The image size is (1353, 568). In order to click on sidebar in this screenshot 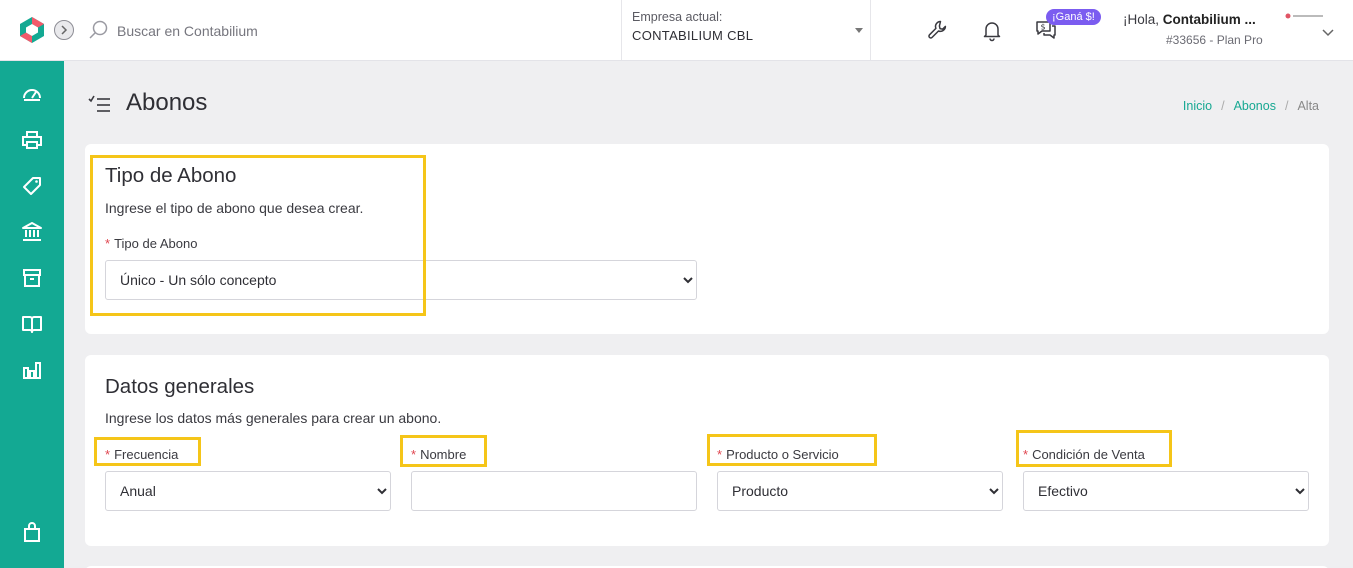, I will do `click(32, 314)`.